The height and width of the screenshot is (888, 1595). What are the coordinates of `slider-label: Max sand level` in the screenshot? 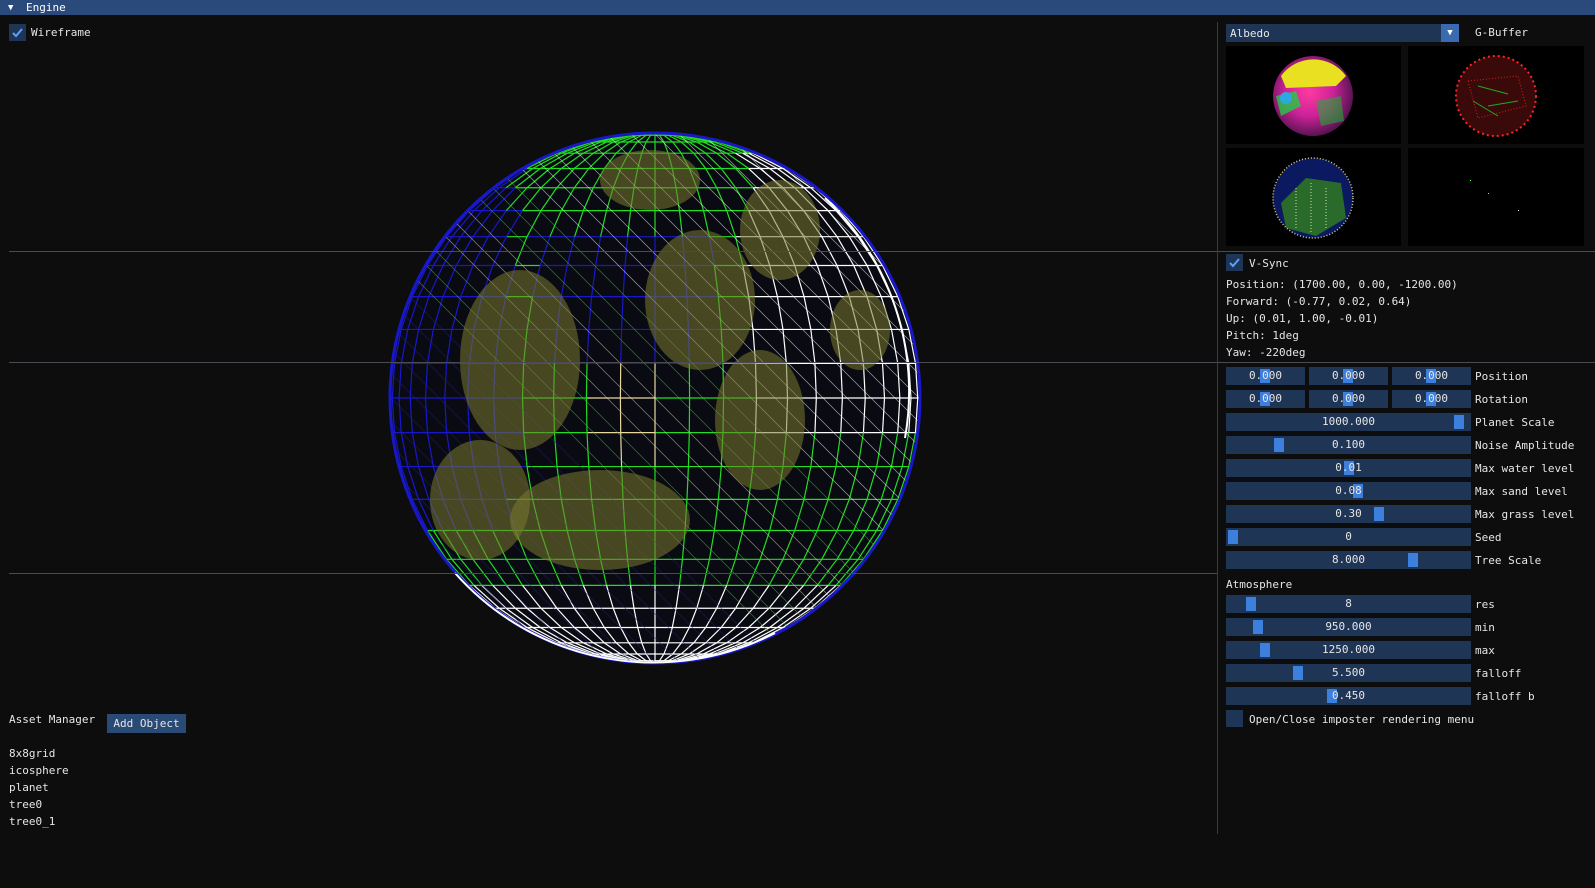 It's located at (1521, 491).